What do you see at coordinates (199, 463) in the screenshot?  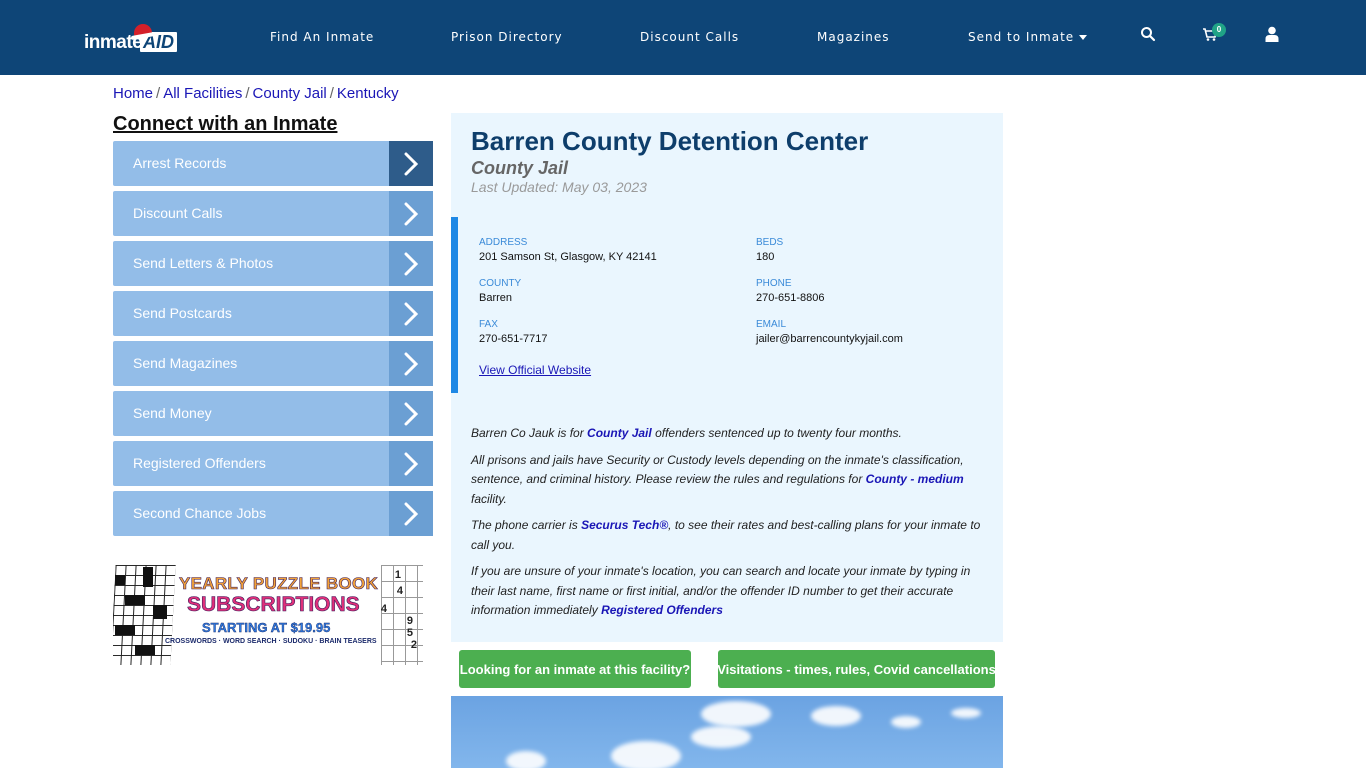 I see `sidebar-item-label: Registered Offenders` at bounding box center [199, 463].